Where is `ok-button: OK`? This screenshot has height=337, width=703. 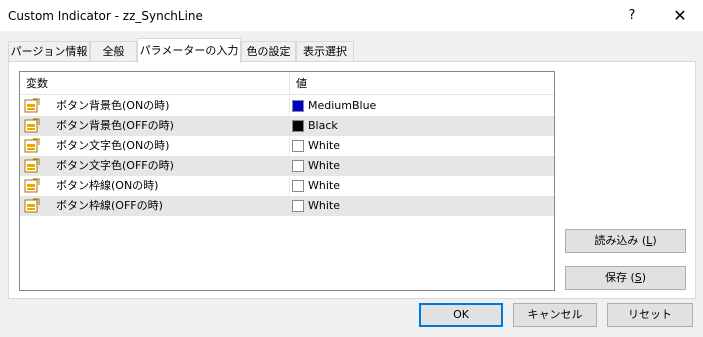 ok-button: OK is located at coordinates (461, 315).